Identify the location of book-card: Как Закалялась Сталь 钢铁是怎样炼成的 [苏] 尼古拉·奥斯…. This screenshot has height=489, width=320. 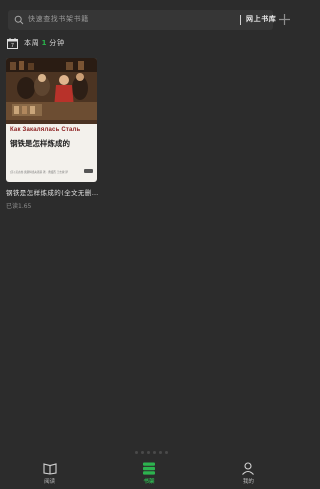
(52, 134).